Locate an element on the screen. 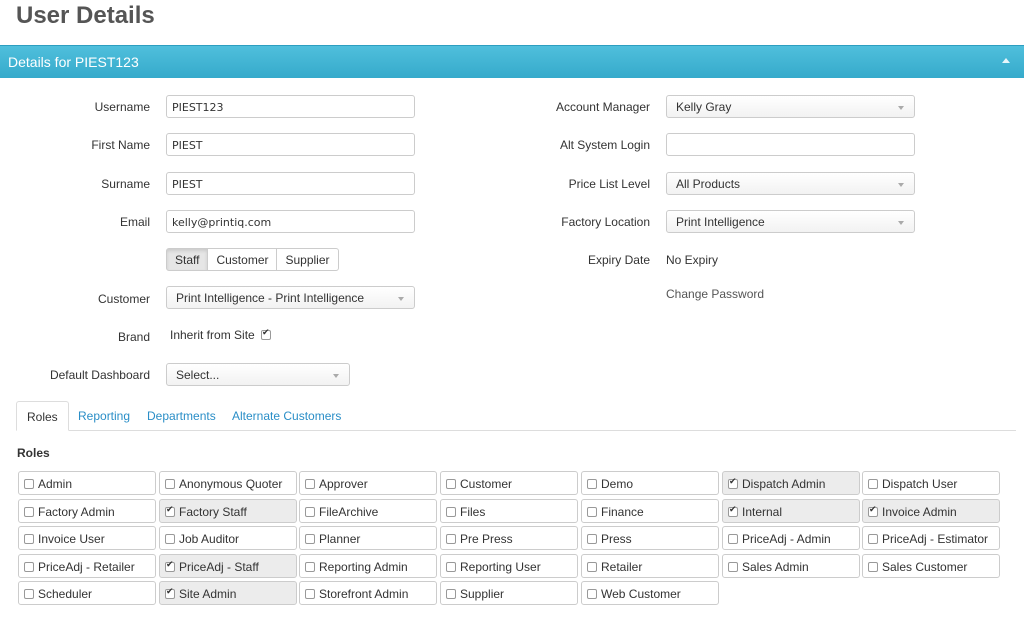 The image size is (1024, 627). role-option: Supplier is located at coordinates (509, 593).